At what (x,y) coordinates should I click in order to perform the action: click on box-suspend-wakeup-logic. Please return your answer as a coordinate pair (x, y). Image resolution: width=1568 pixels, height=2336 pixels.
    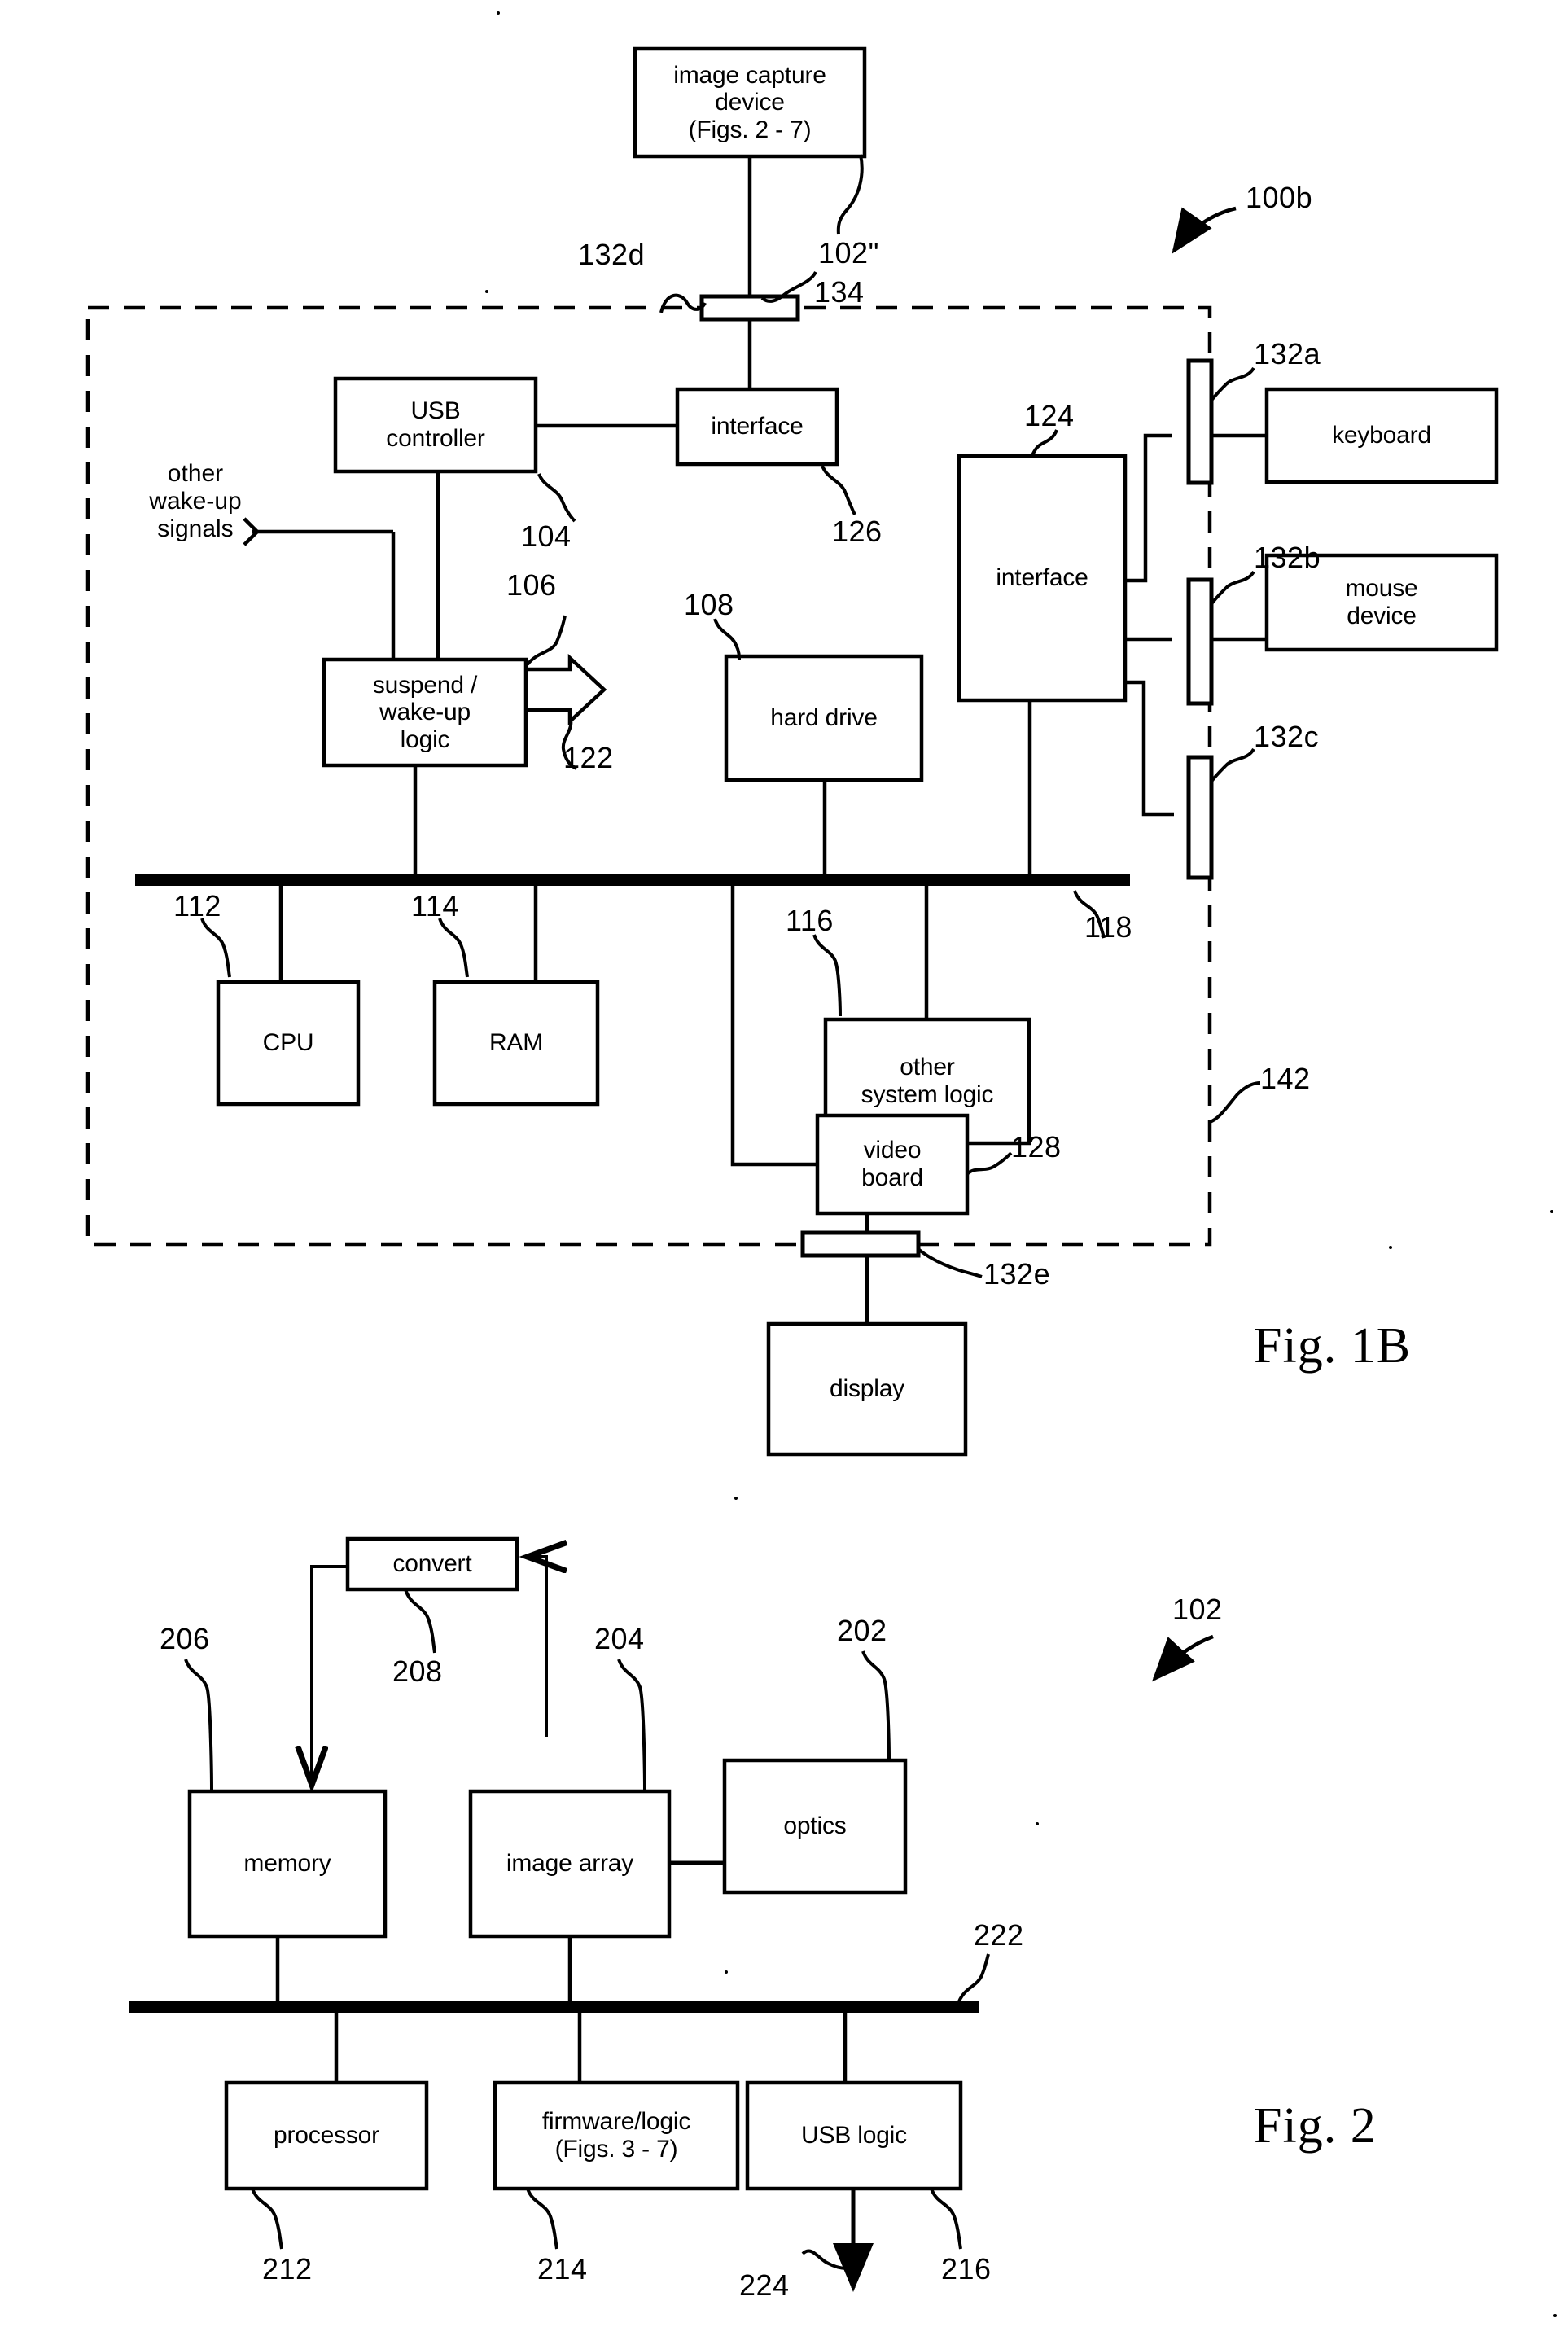
    Looking at the image, I should click on (425, 712).